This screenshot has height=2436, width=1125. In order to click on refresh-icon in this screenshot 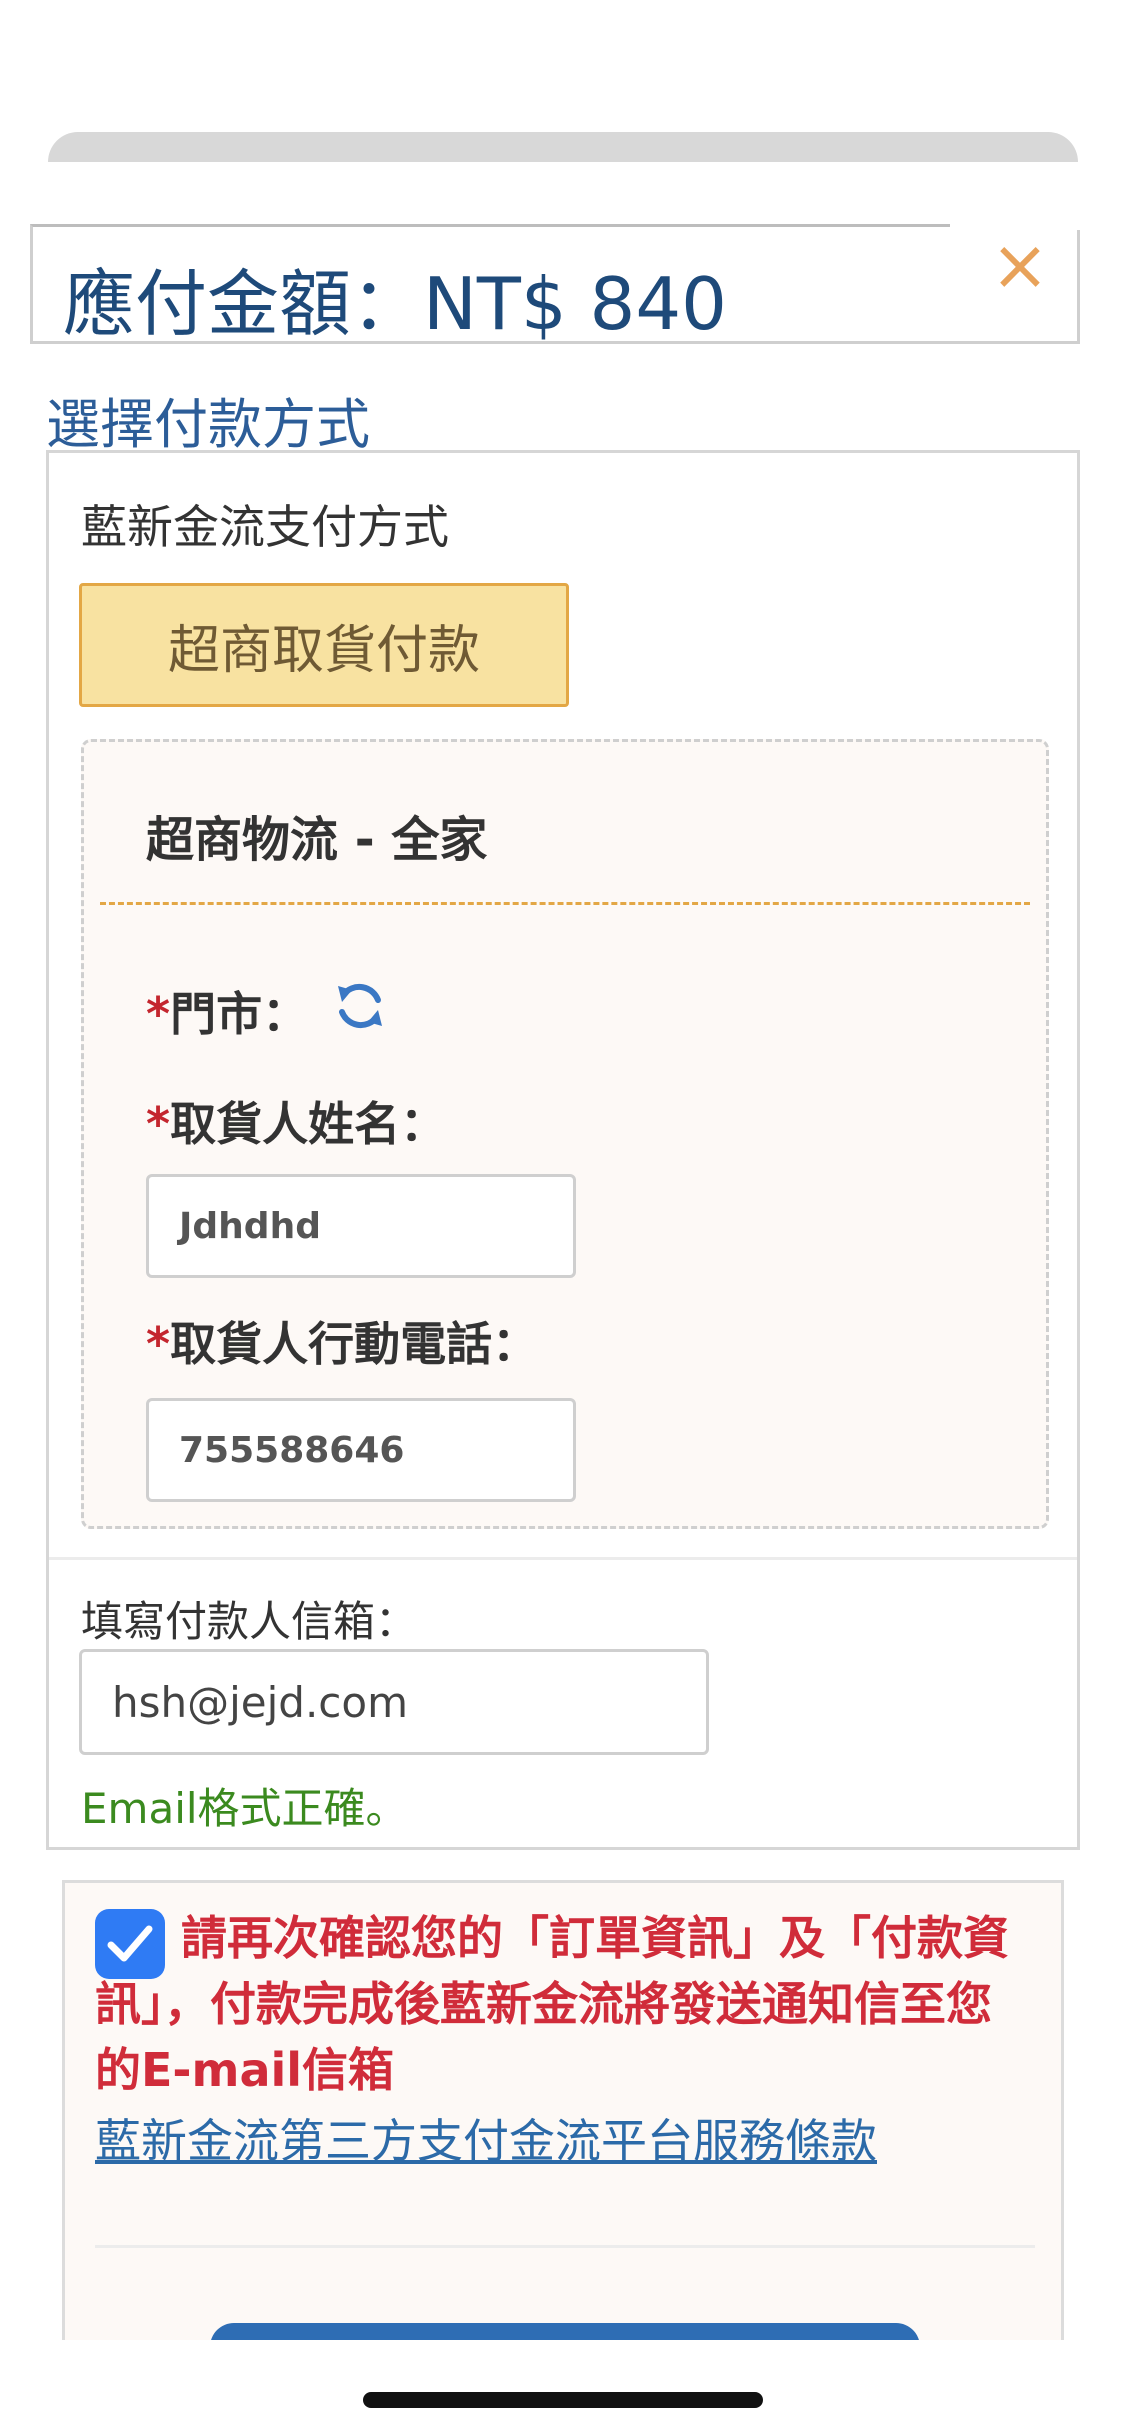, I will do `click(360, 1006)`.